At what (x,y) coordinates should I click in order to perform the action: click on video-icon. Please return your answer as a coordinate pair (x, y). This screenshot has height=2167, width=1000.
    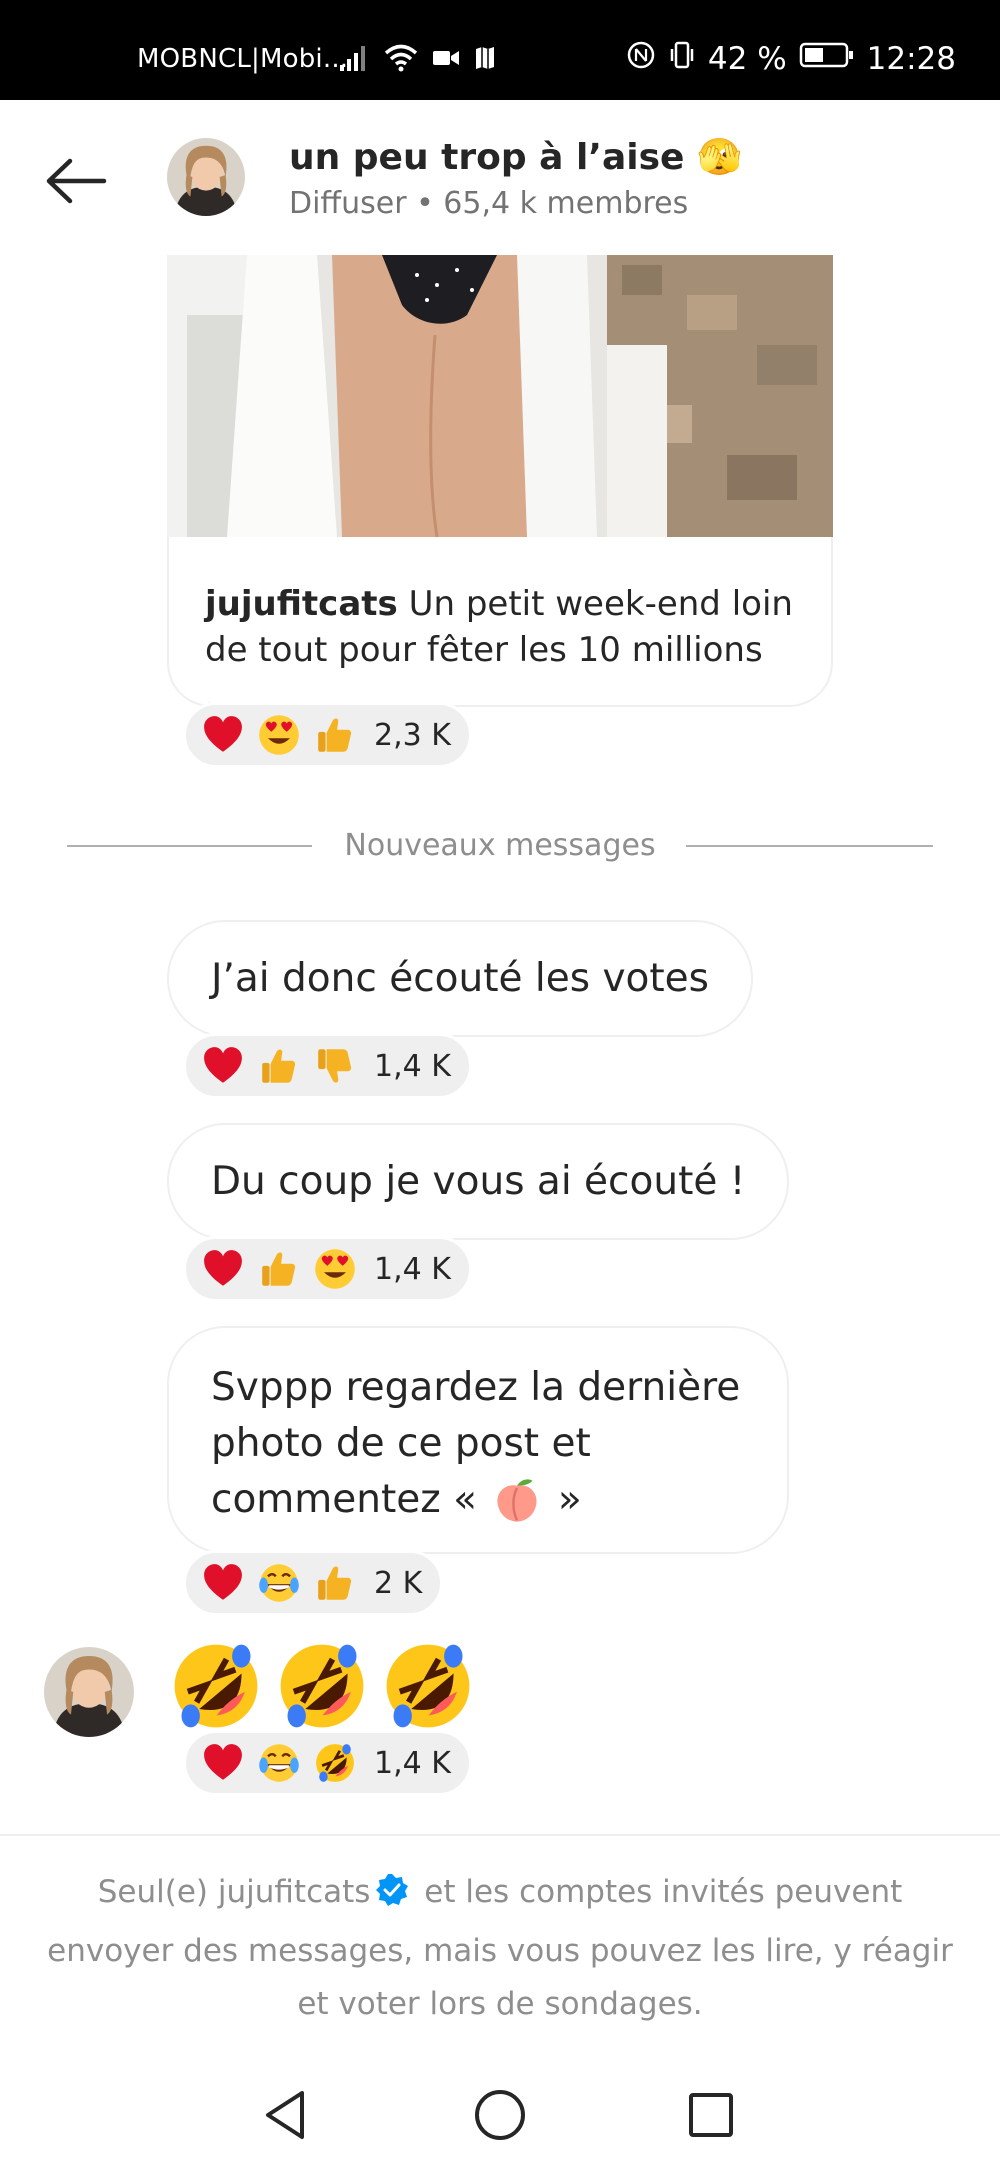
    Looking at the image, I should click on (446, 60).